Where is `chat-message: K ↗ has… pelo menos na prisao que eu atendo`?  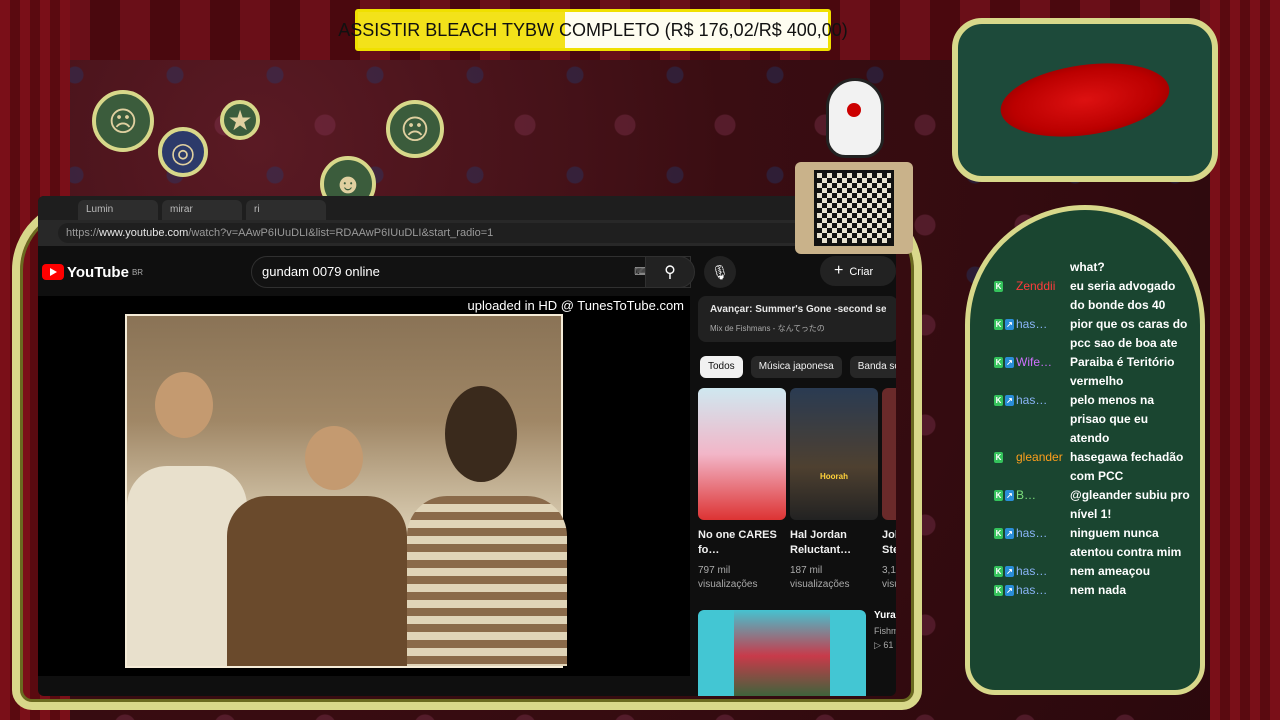 chat-message: K ↗ has… pelo menos na prisao que eu atendo is located at coordinates (1094, 419).